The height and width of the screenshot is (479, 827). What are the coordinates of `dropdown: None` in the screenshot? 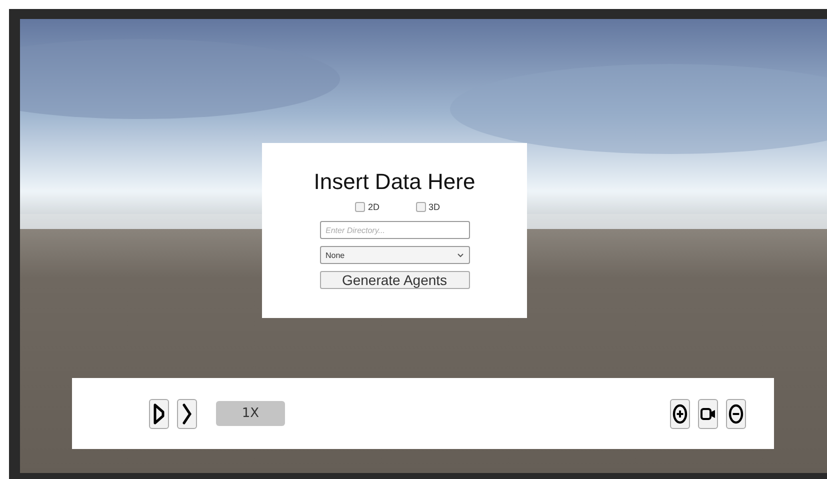 It's located at (395, 255).